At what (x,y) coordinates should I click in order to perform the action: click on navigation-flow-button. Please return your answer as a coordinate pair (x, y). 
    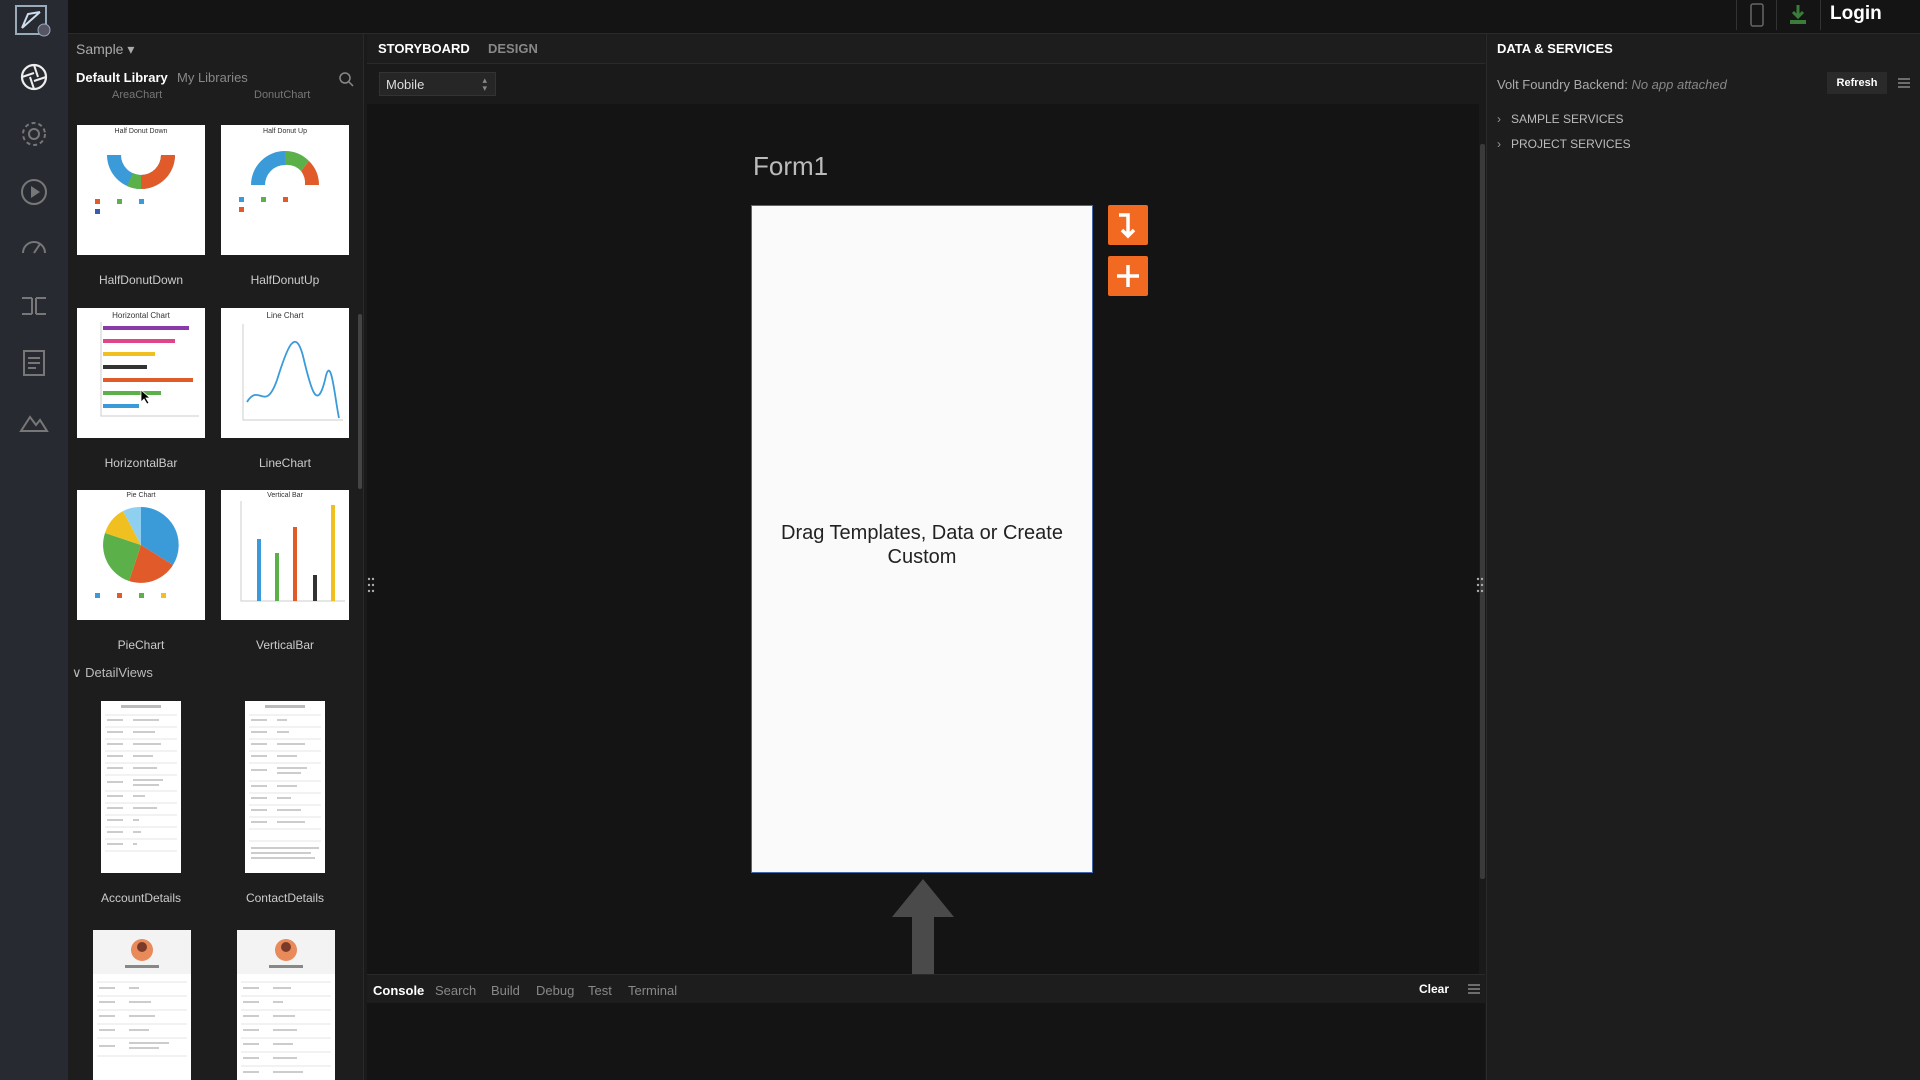
    Looking at the image, I should click on (1128, 225).